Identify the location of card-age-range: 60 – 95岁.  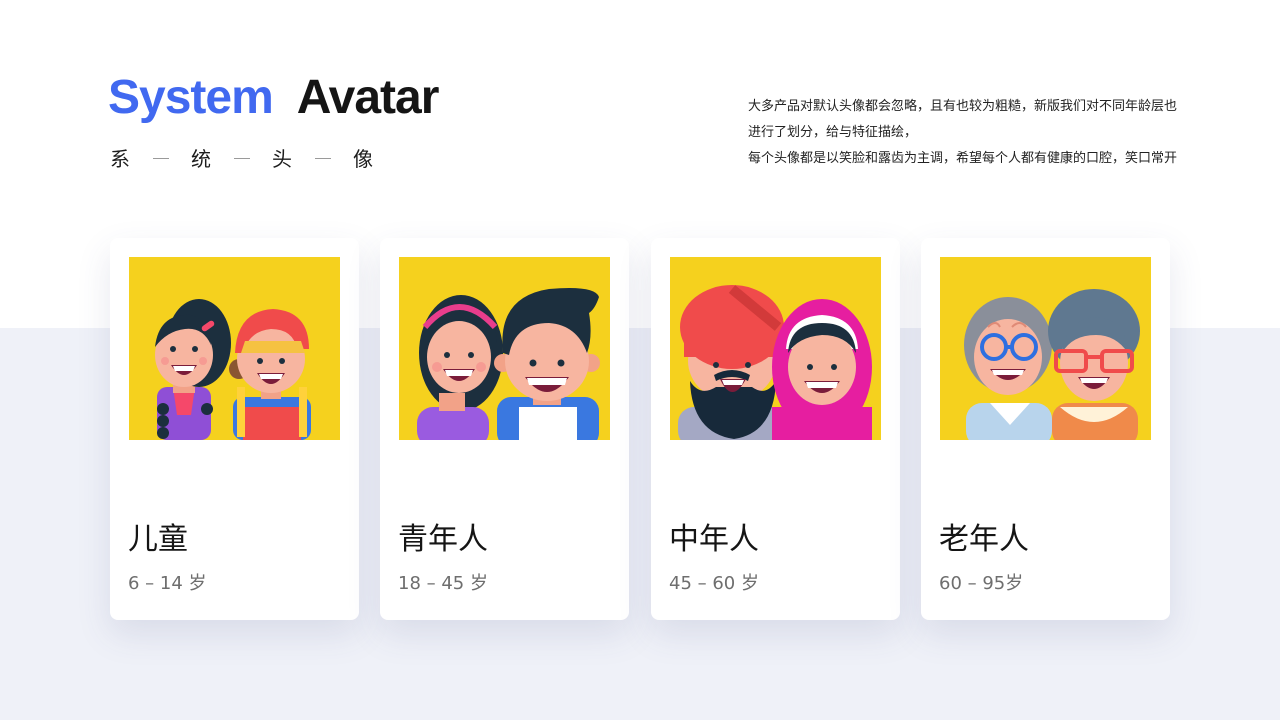
(981, 583).